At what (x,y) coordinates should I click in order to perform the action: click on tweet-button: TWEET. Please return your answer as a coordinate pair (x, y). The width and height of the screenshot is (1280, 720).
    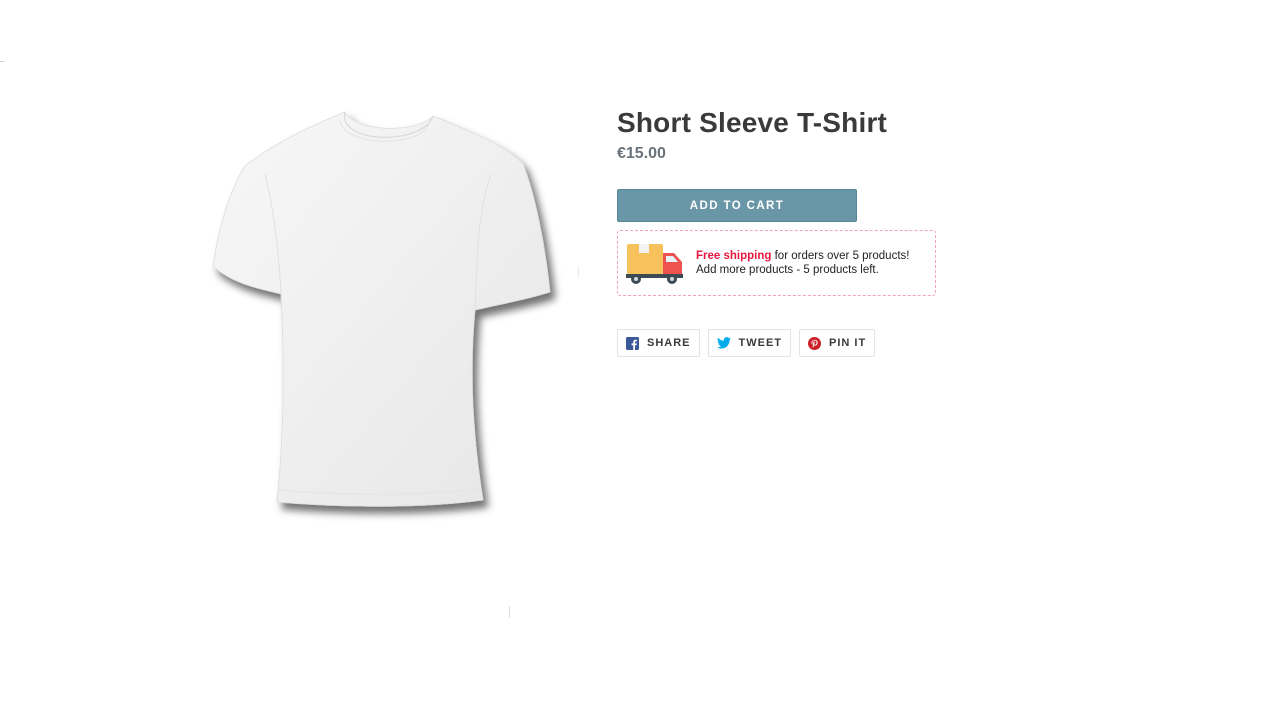
    Looking at the image, I should click on (749, 343).